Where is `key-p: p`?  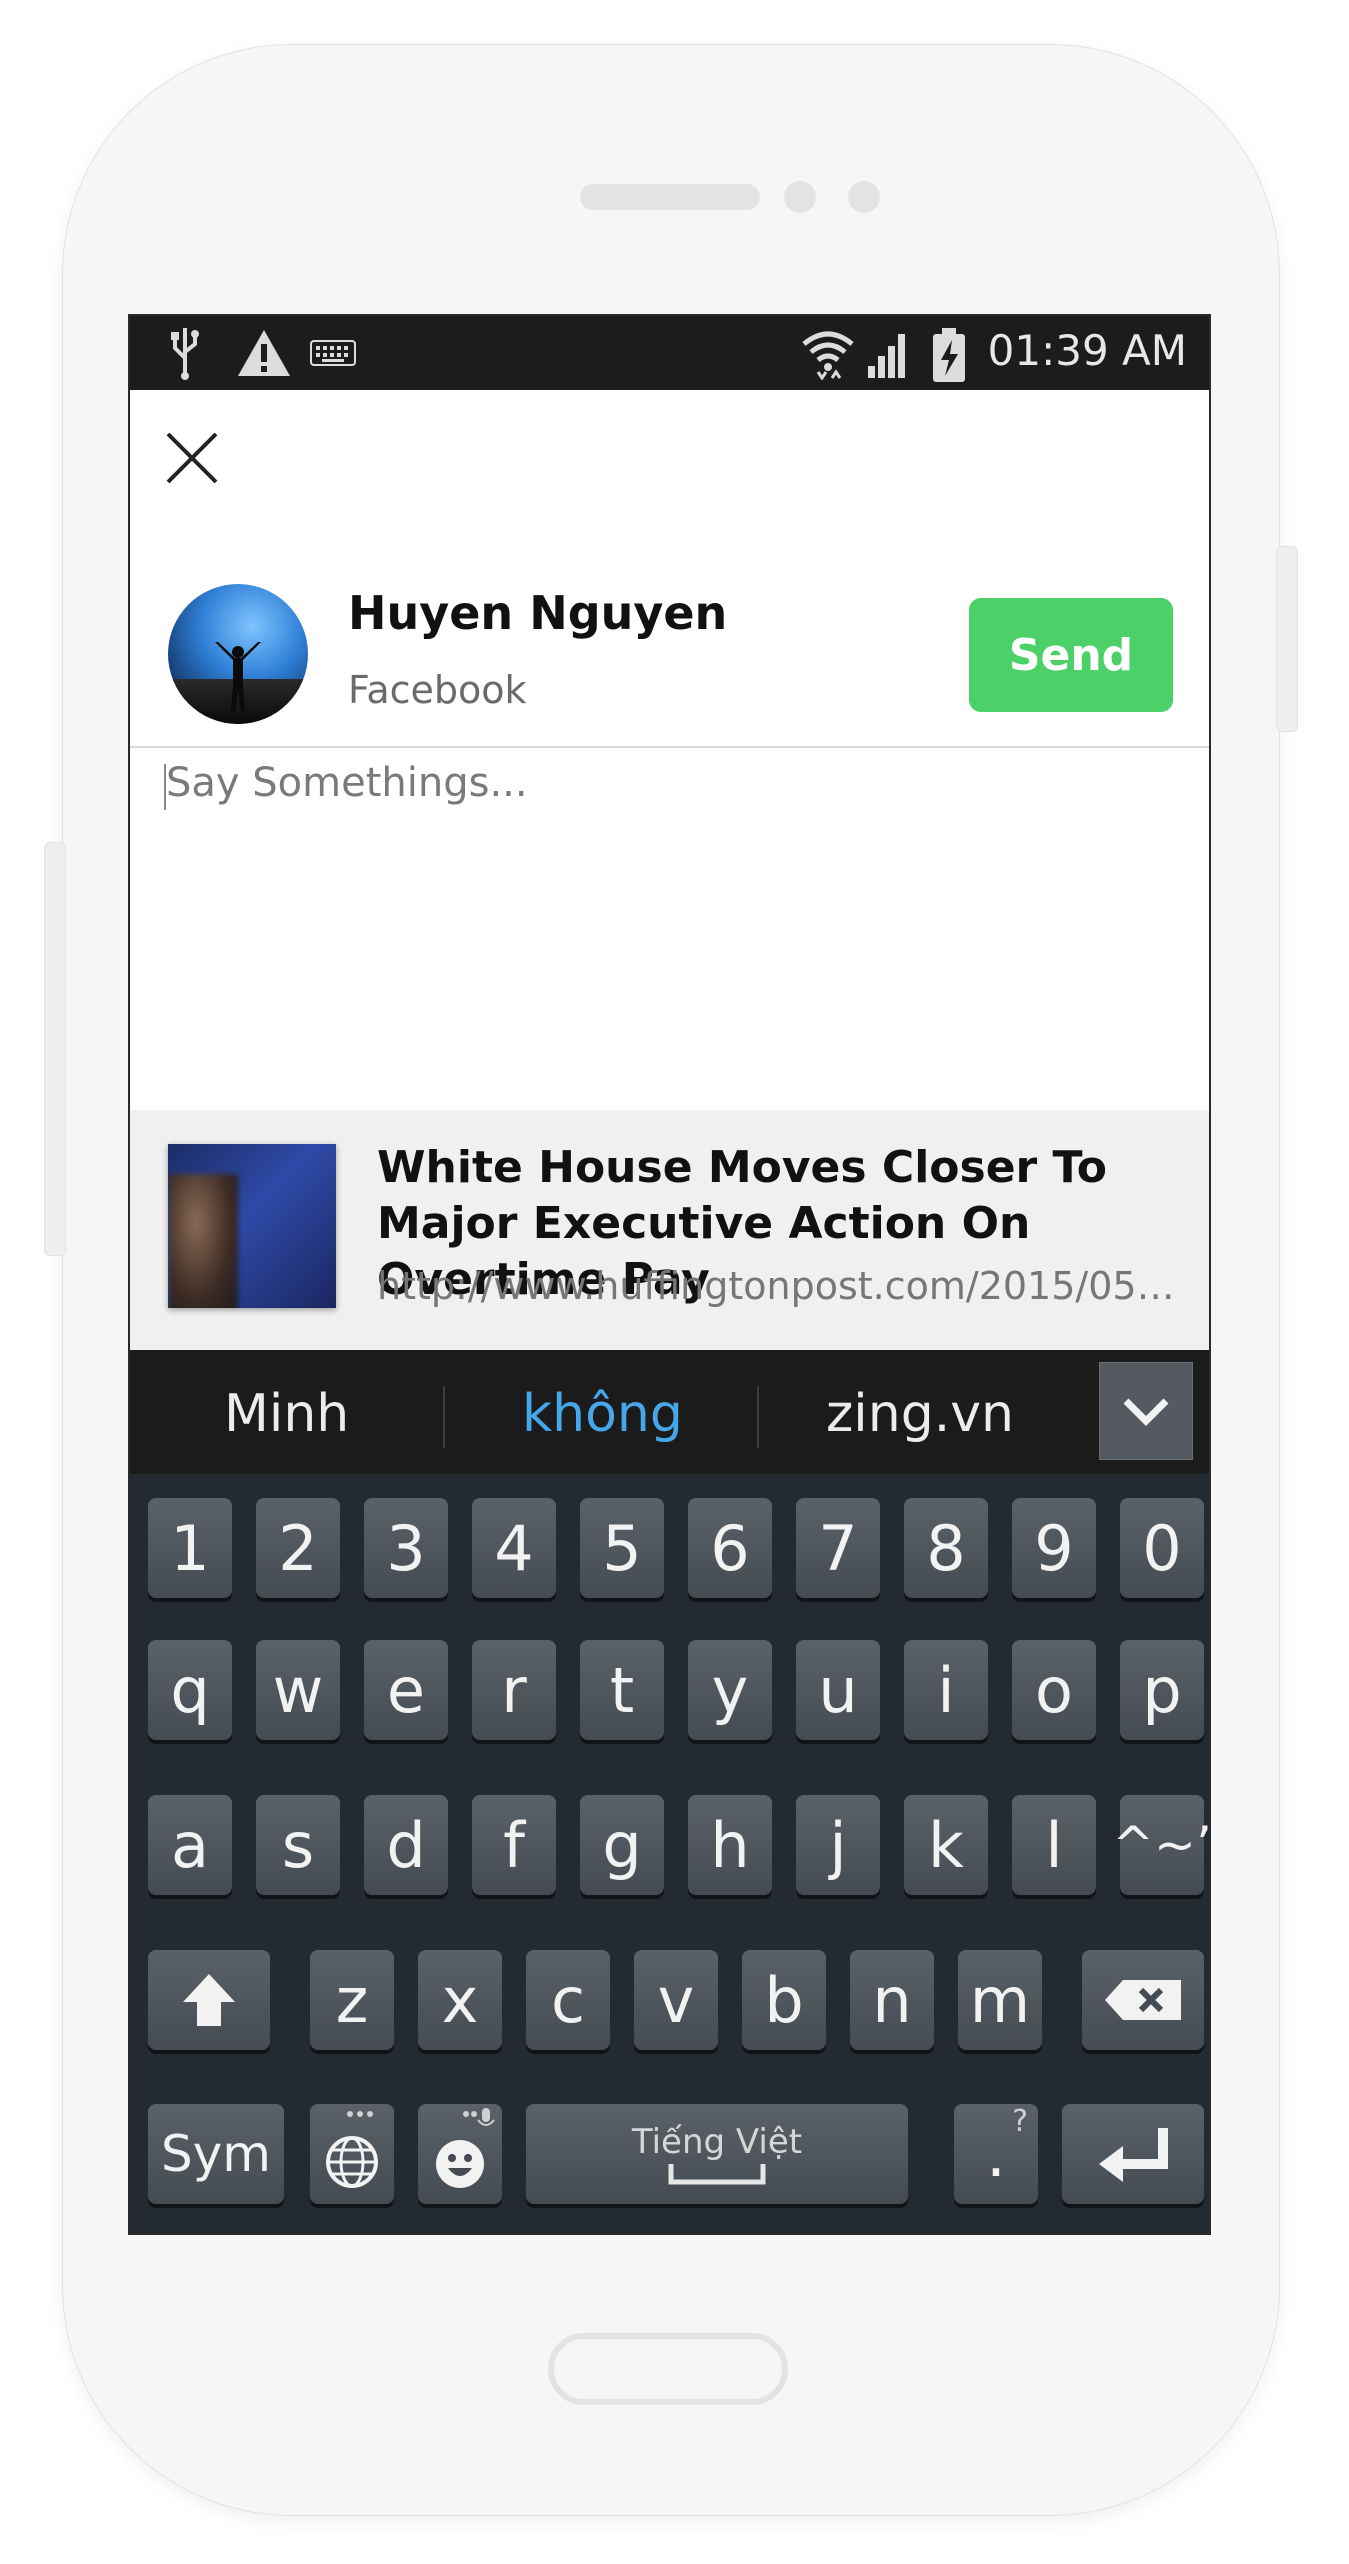 key-p: p is located at coordinates (1162, 1690).